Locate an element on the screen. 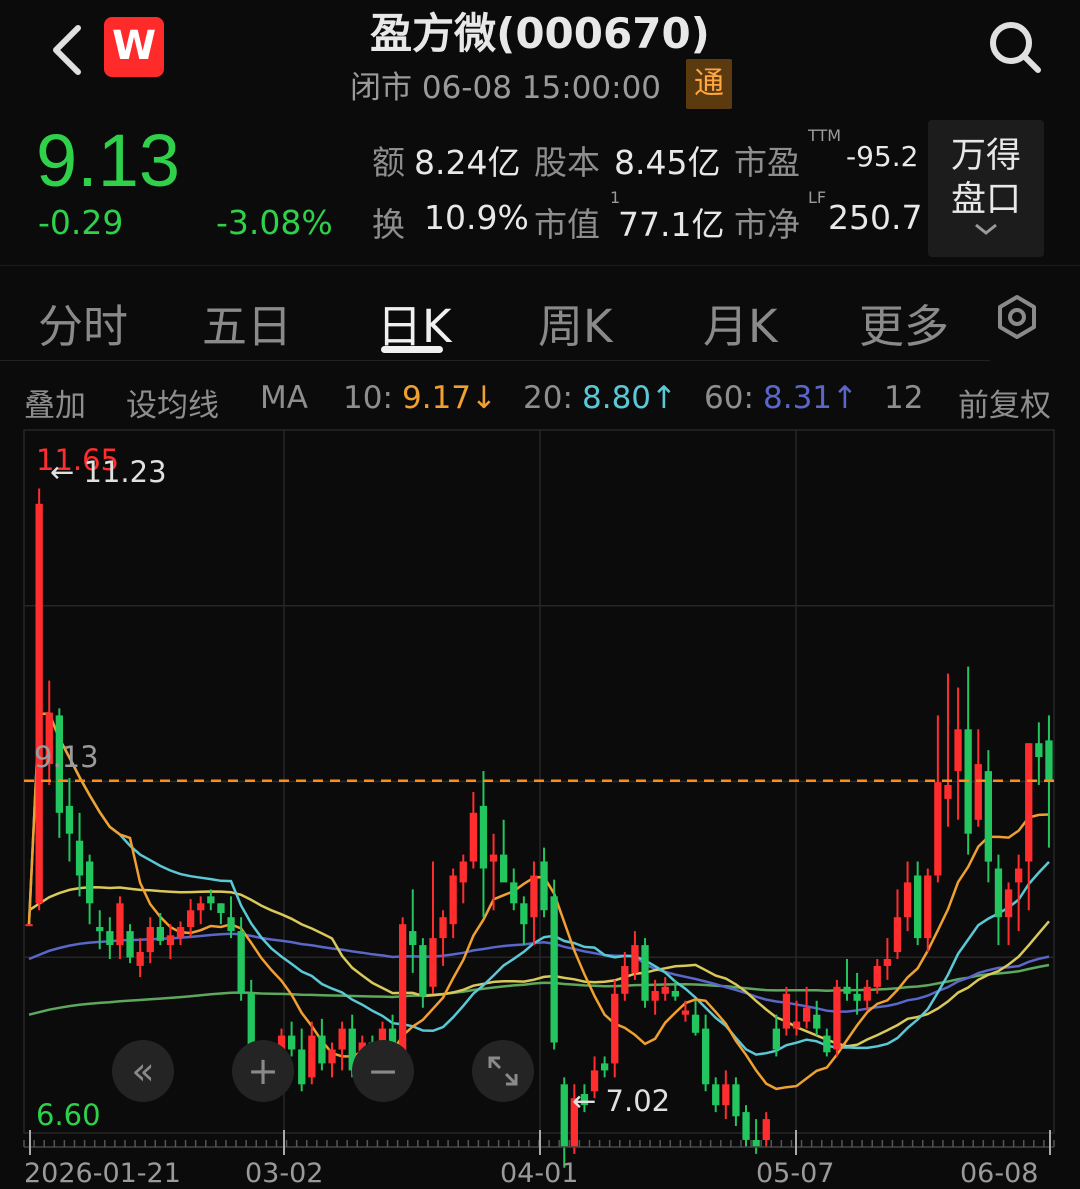 This screenshot has height=1189, width=1080. share-value: 8.45亿 is located at coordinates (667, 162).